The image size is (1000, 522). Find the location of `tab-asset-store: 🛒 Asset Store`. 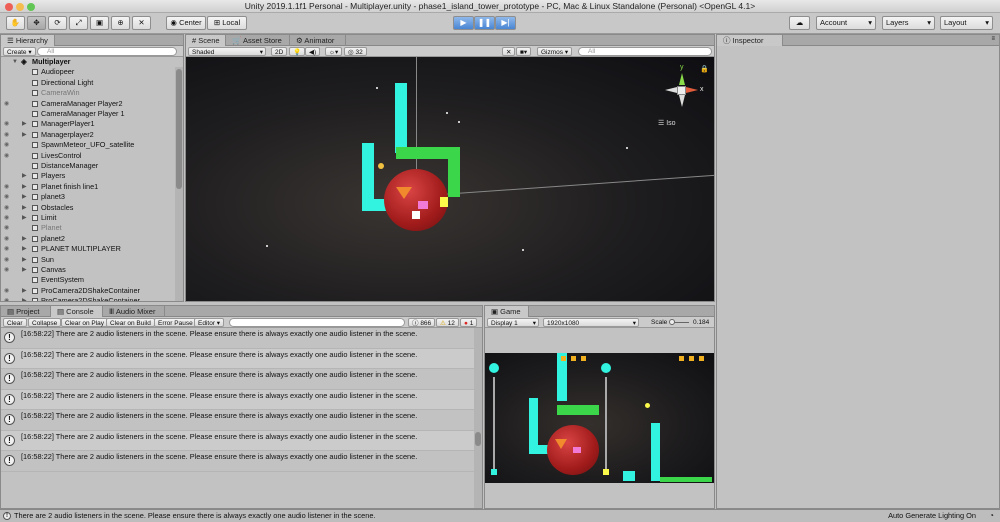

tab-asset-store: 🛒 Asset Store is located at coordinates (258, 40).